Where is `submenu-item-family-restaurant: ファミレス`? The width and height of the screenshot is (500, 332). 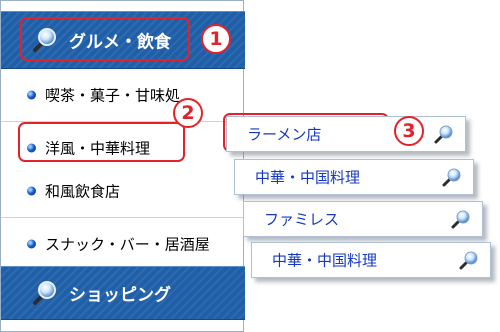 submenu-item-family-restaurant: ファミレス is located at coordinates (363, 219).